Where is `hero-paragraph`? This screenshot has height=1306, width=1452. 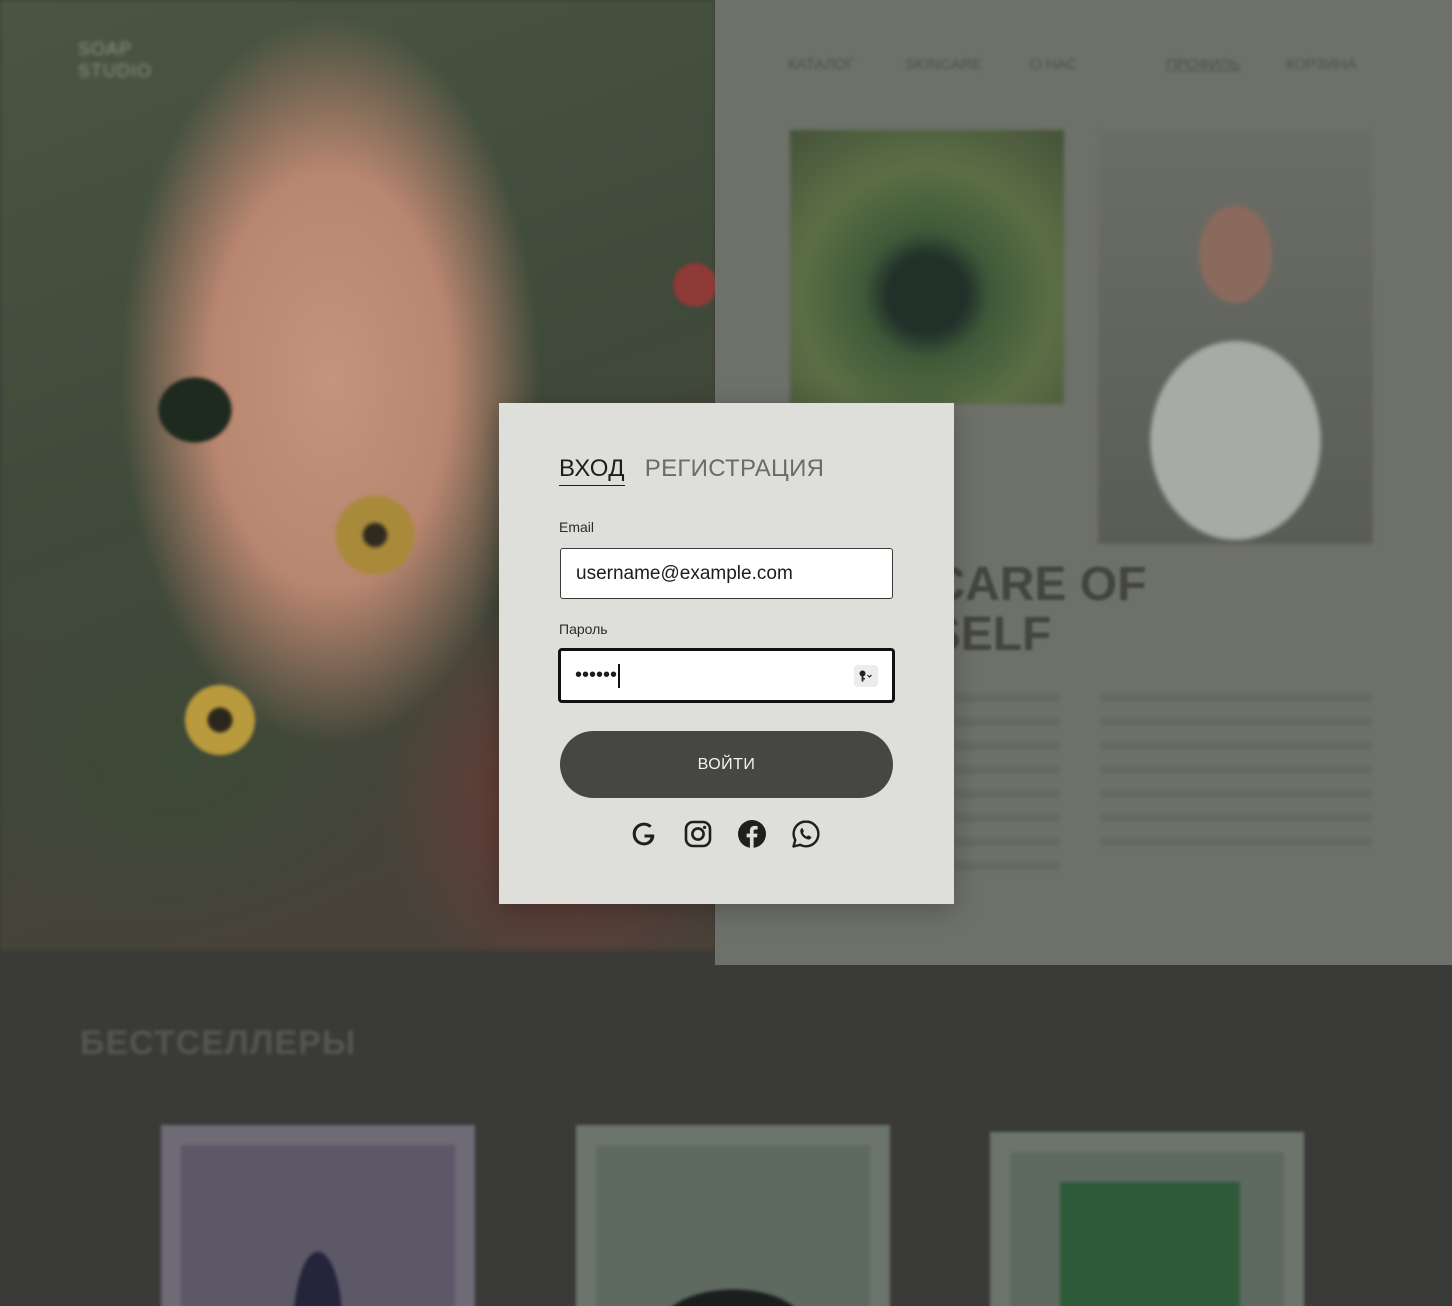 hero-paragraph is located at coordinates (1236, 777).